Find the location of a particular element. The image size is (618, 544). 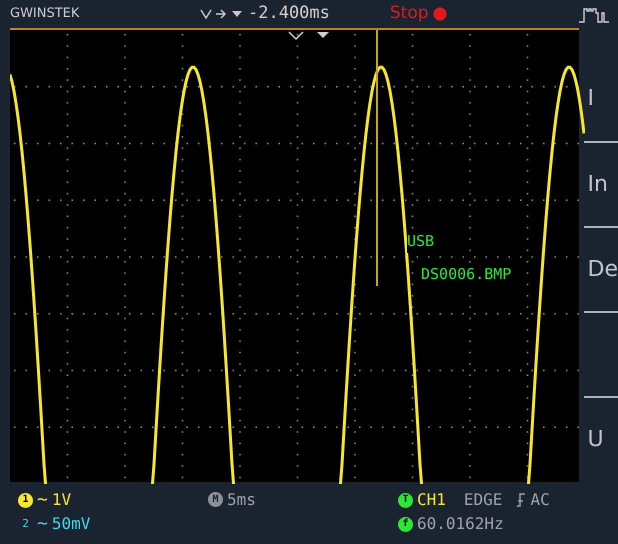

run-state: Stop is located at coordinates (409, 14).